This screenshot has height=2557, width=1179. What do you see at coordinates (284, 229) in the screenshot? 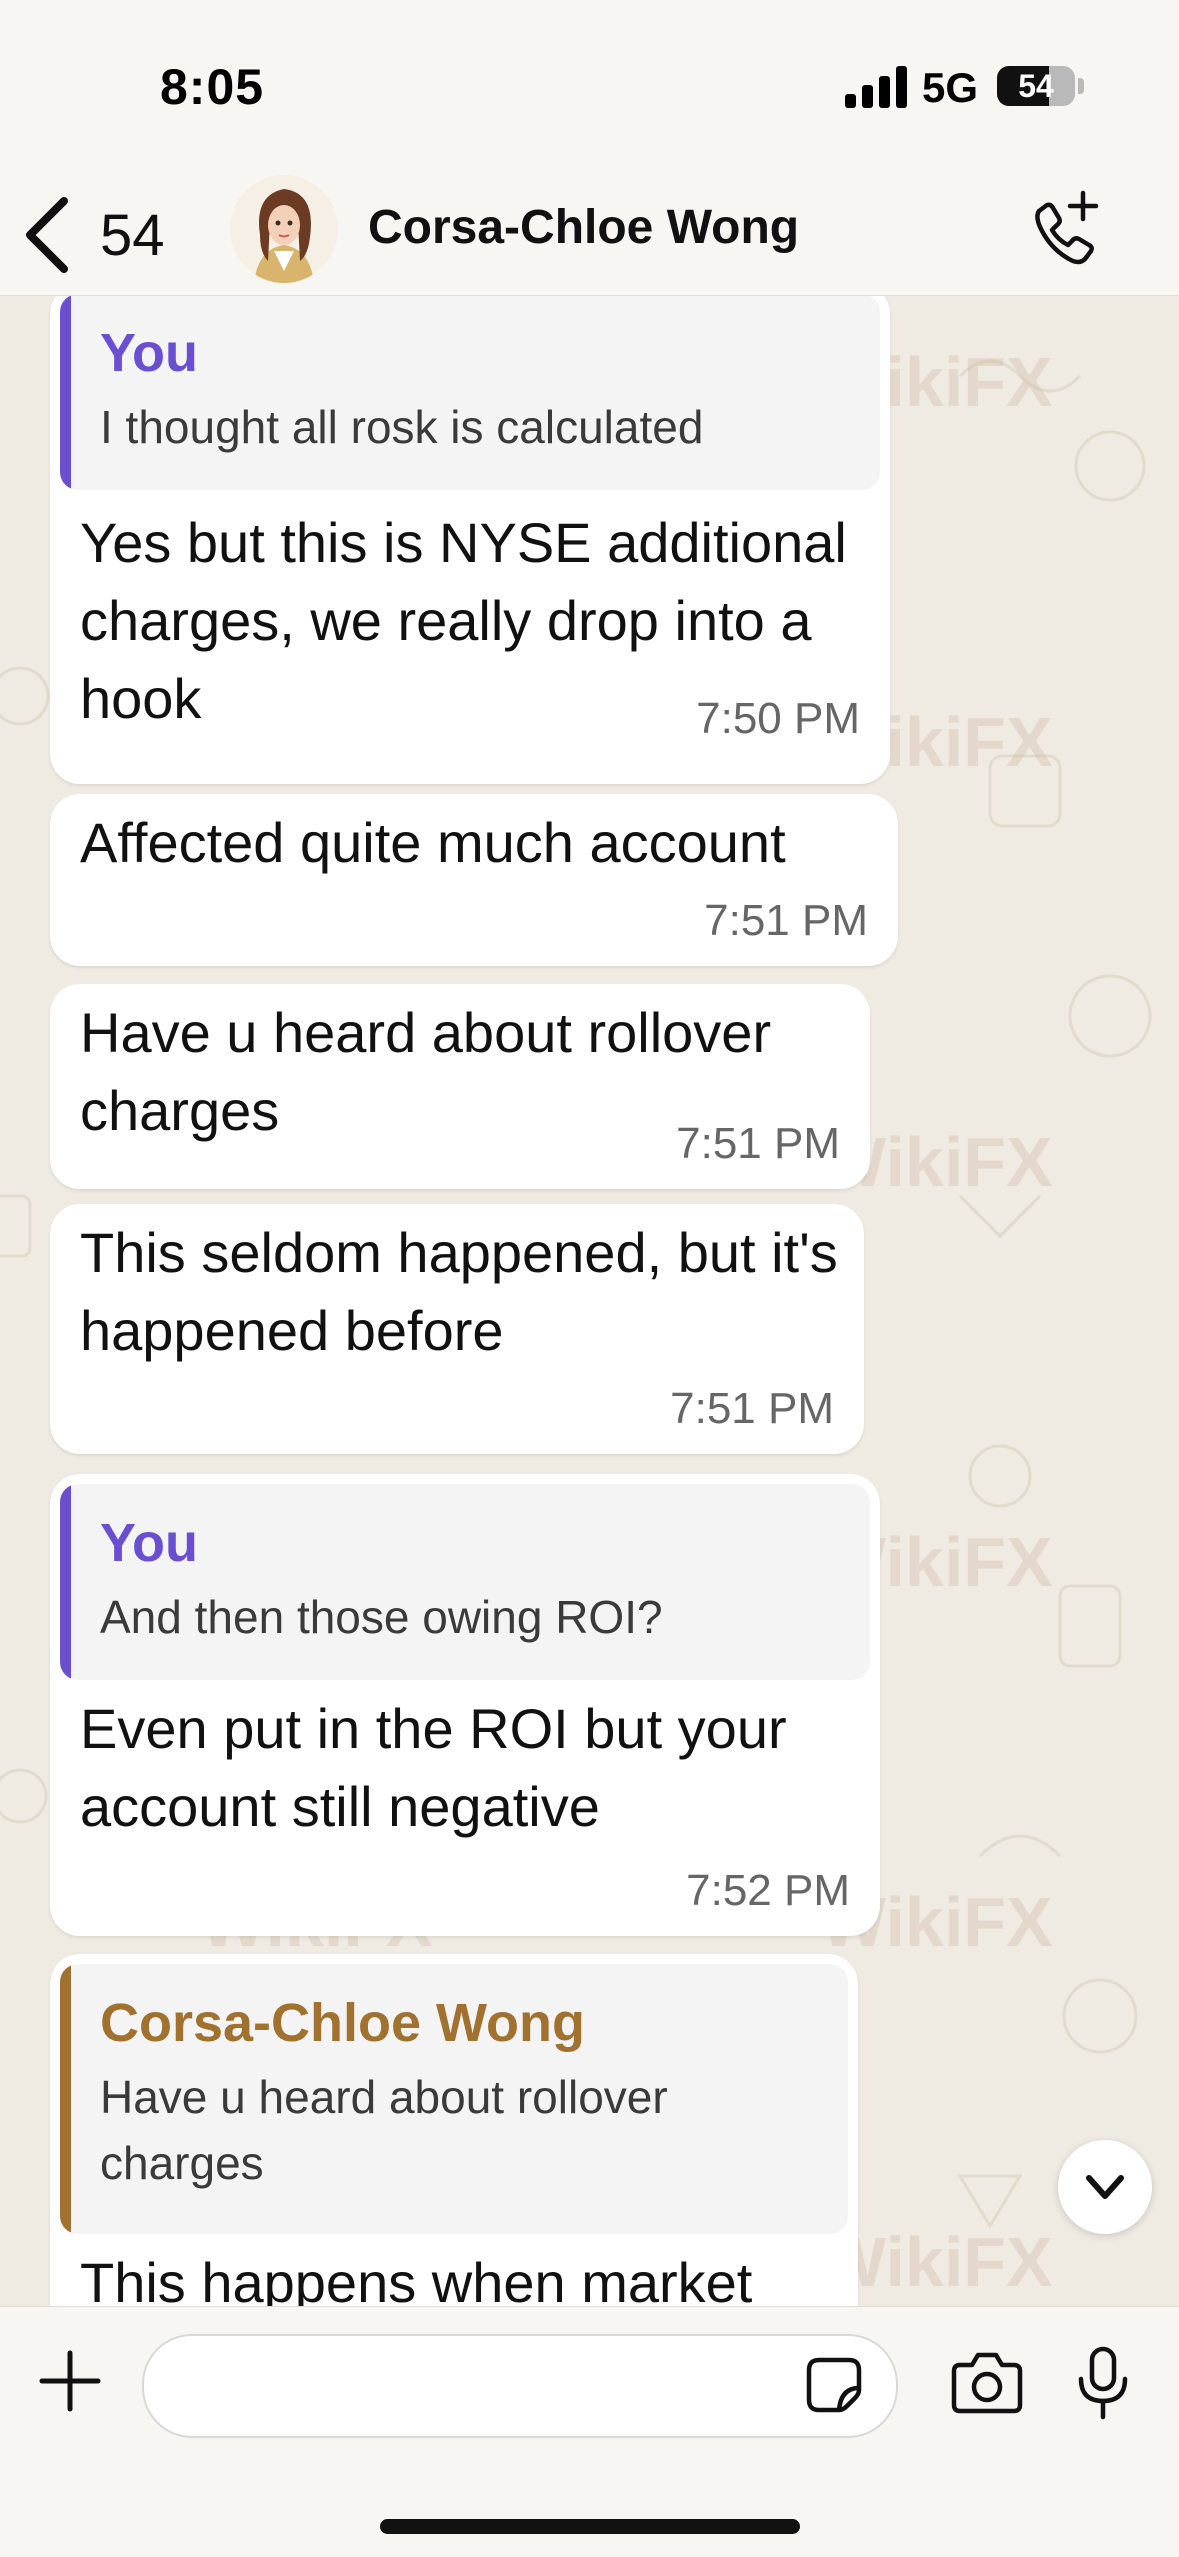
I see `avatar` at bounding box center [284, 229].